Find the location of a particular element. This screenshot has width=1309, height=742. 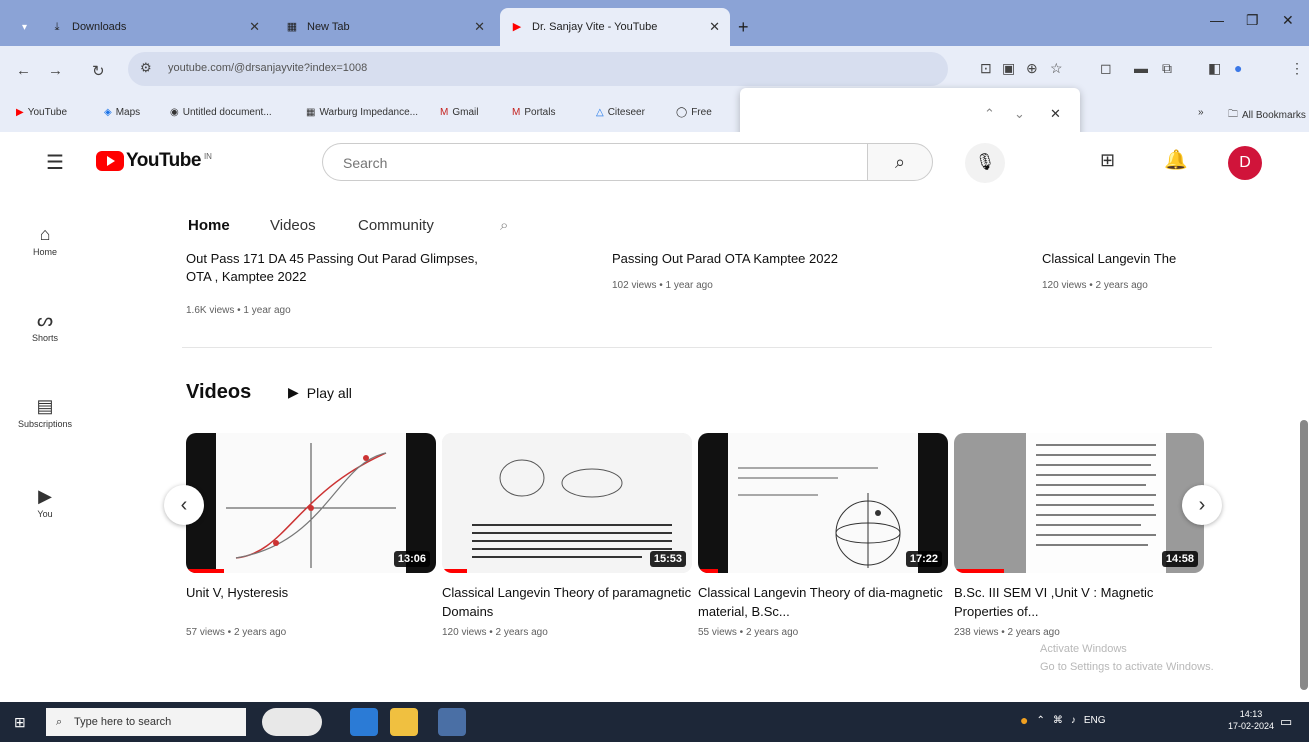

tab-new-tab: ▦ New Tab ✕ is located at coordinates (385, 27).